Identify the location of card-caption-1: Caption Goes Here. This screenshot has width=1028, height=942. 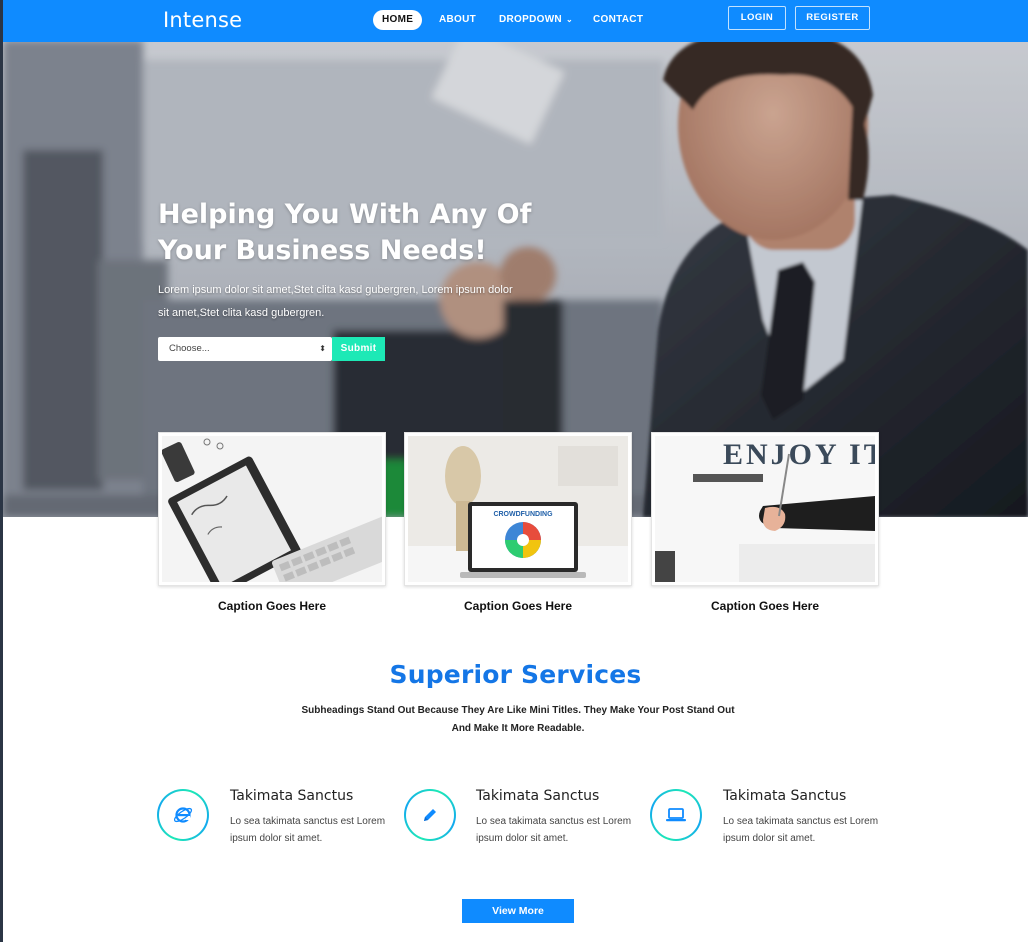
(272, 606).